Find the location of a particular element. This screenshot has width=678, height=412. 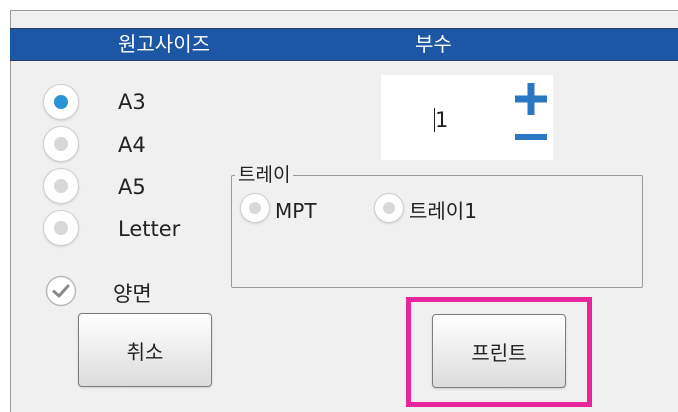

tray-legend: 트레이 is located at coordinates (264, 175).